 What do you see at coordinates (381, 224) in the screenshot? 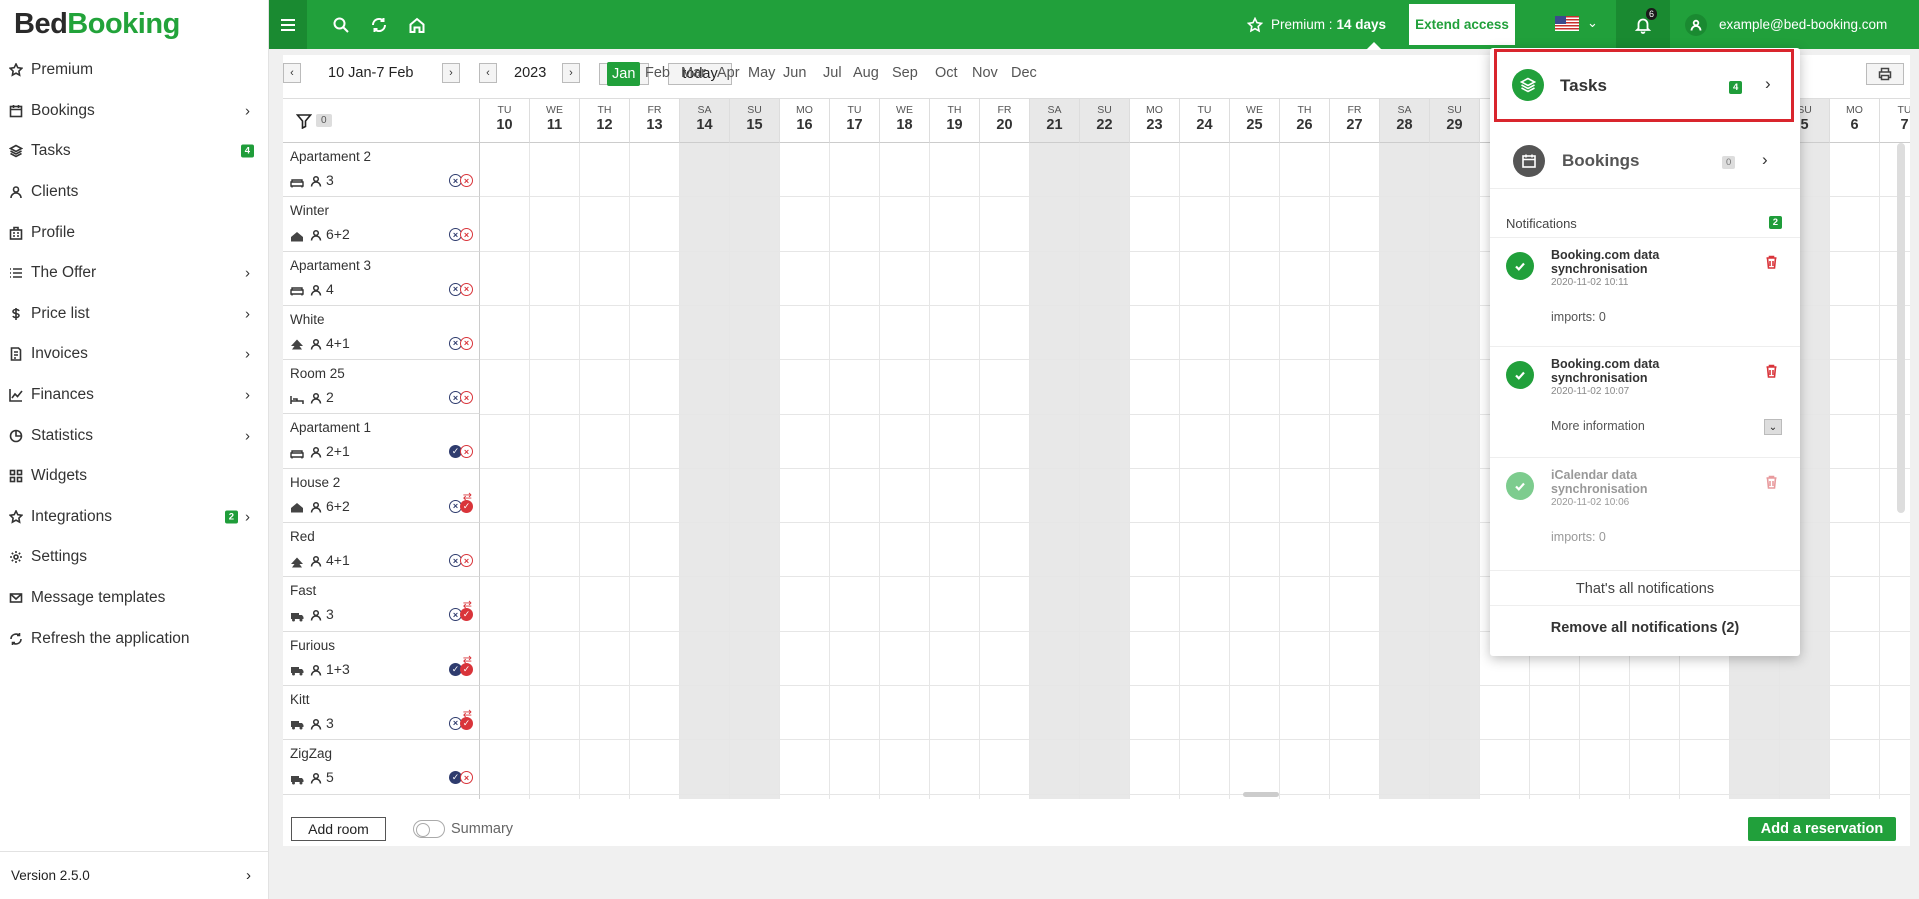
I see `room-row: Winter 6+2 × ×` at bounding box center [381, 224].